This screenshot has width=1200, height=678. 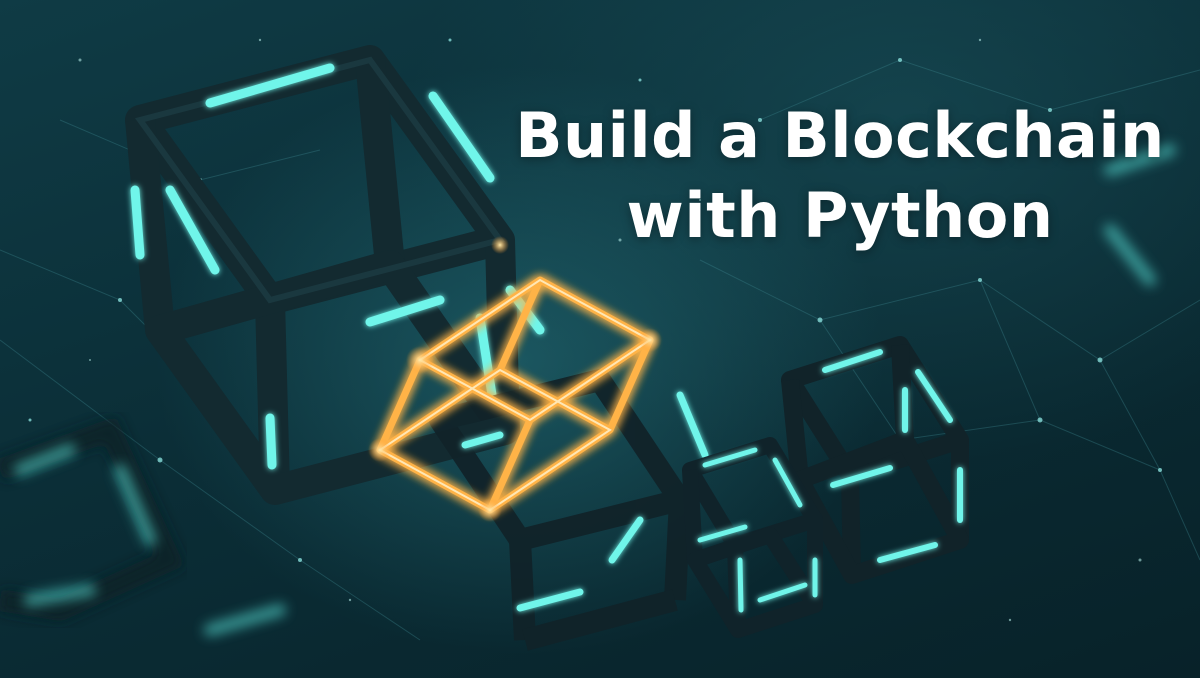 What do you see at coordinates (840, 135) in the screenshot?
I see `title-line-1: Build a Blockchain` at bounding box center [840, 135].